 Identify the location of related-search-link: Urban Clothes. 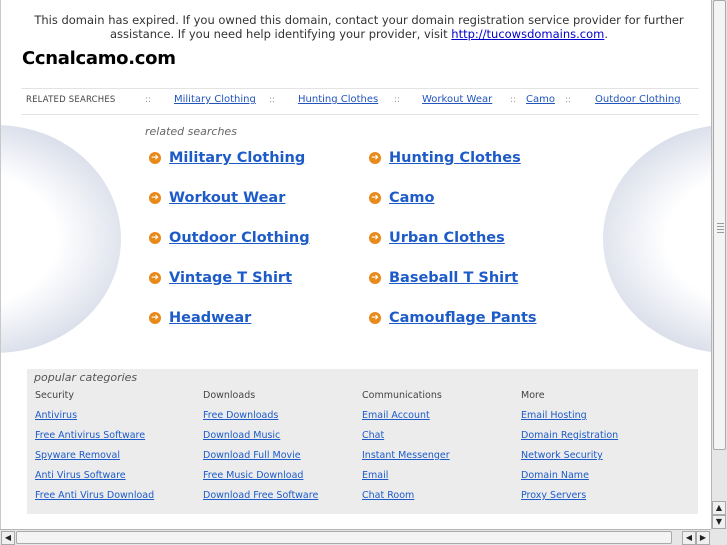
(447, 238).